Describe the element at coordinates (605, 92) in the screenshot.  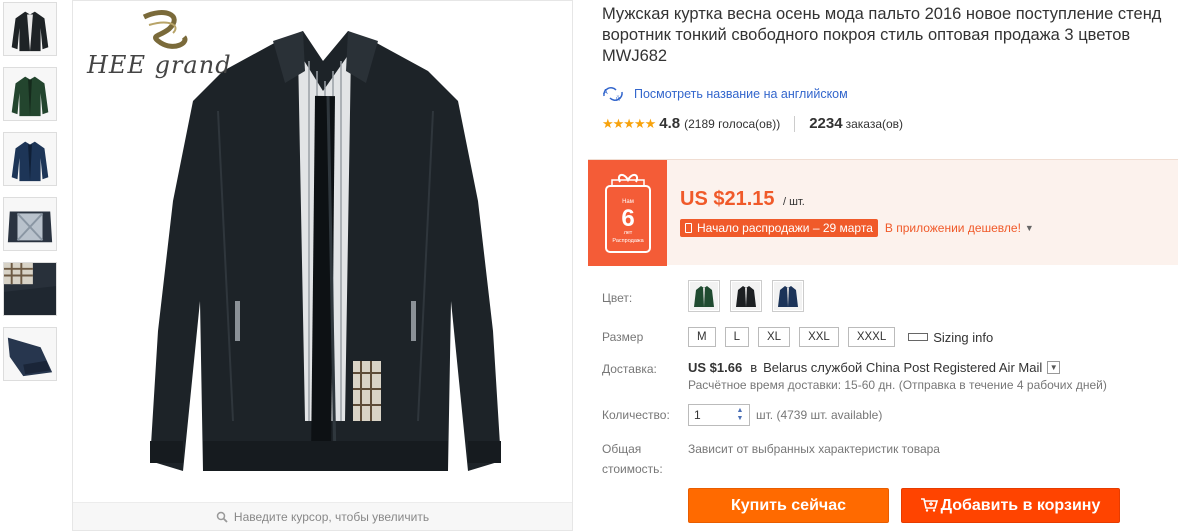
I see `svg-text: A` at that location.